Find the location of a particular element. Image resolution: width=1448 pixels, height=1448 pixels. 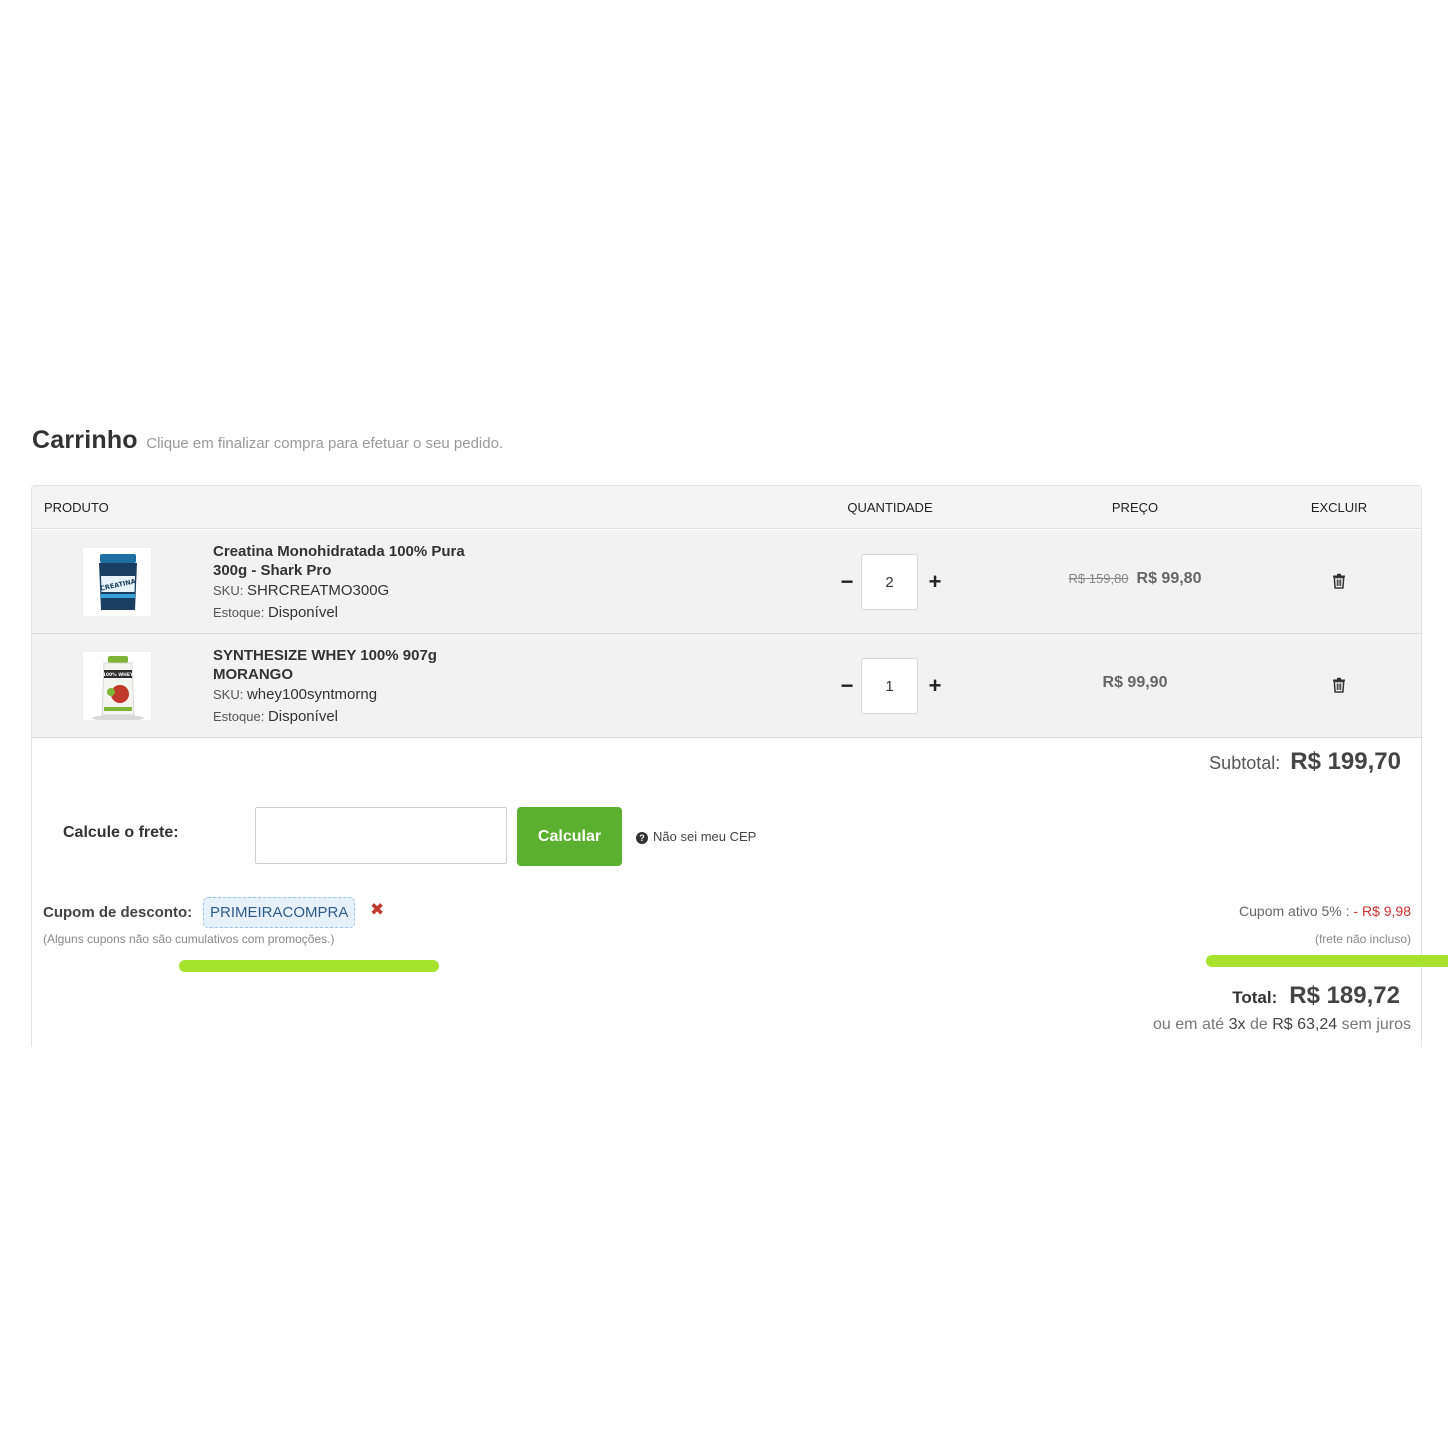

product-name: SYNTHESIZE WHEY 100% 907g MORANGO is located at coordinates (373, 665).